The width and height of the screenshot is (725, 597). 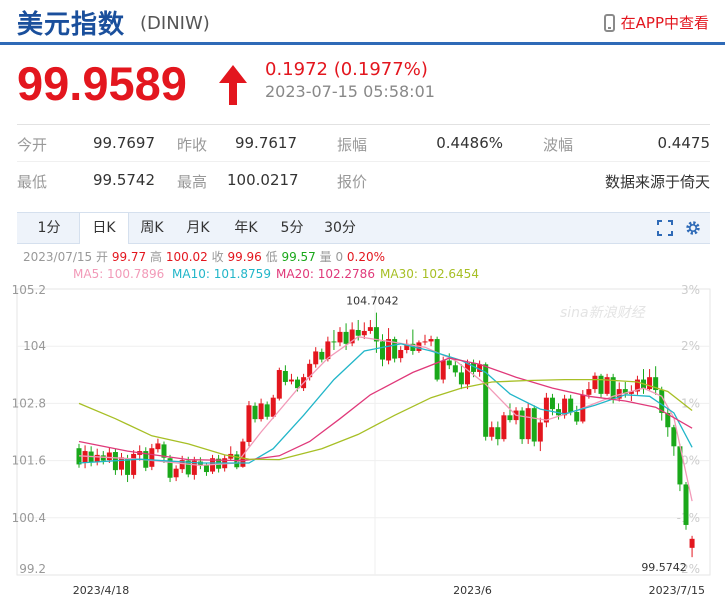 I want to click on y-tick-pct-label: 3%, so click(x=690, y=290).